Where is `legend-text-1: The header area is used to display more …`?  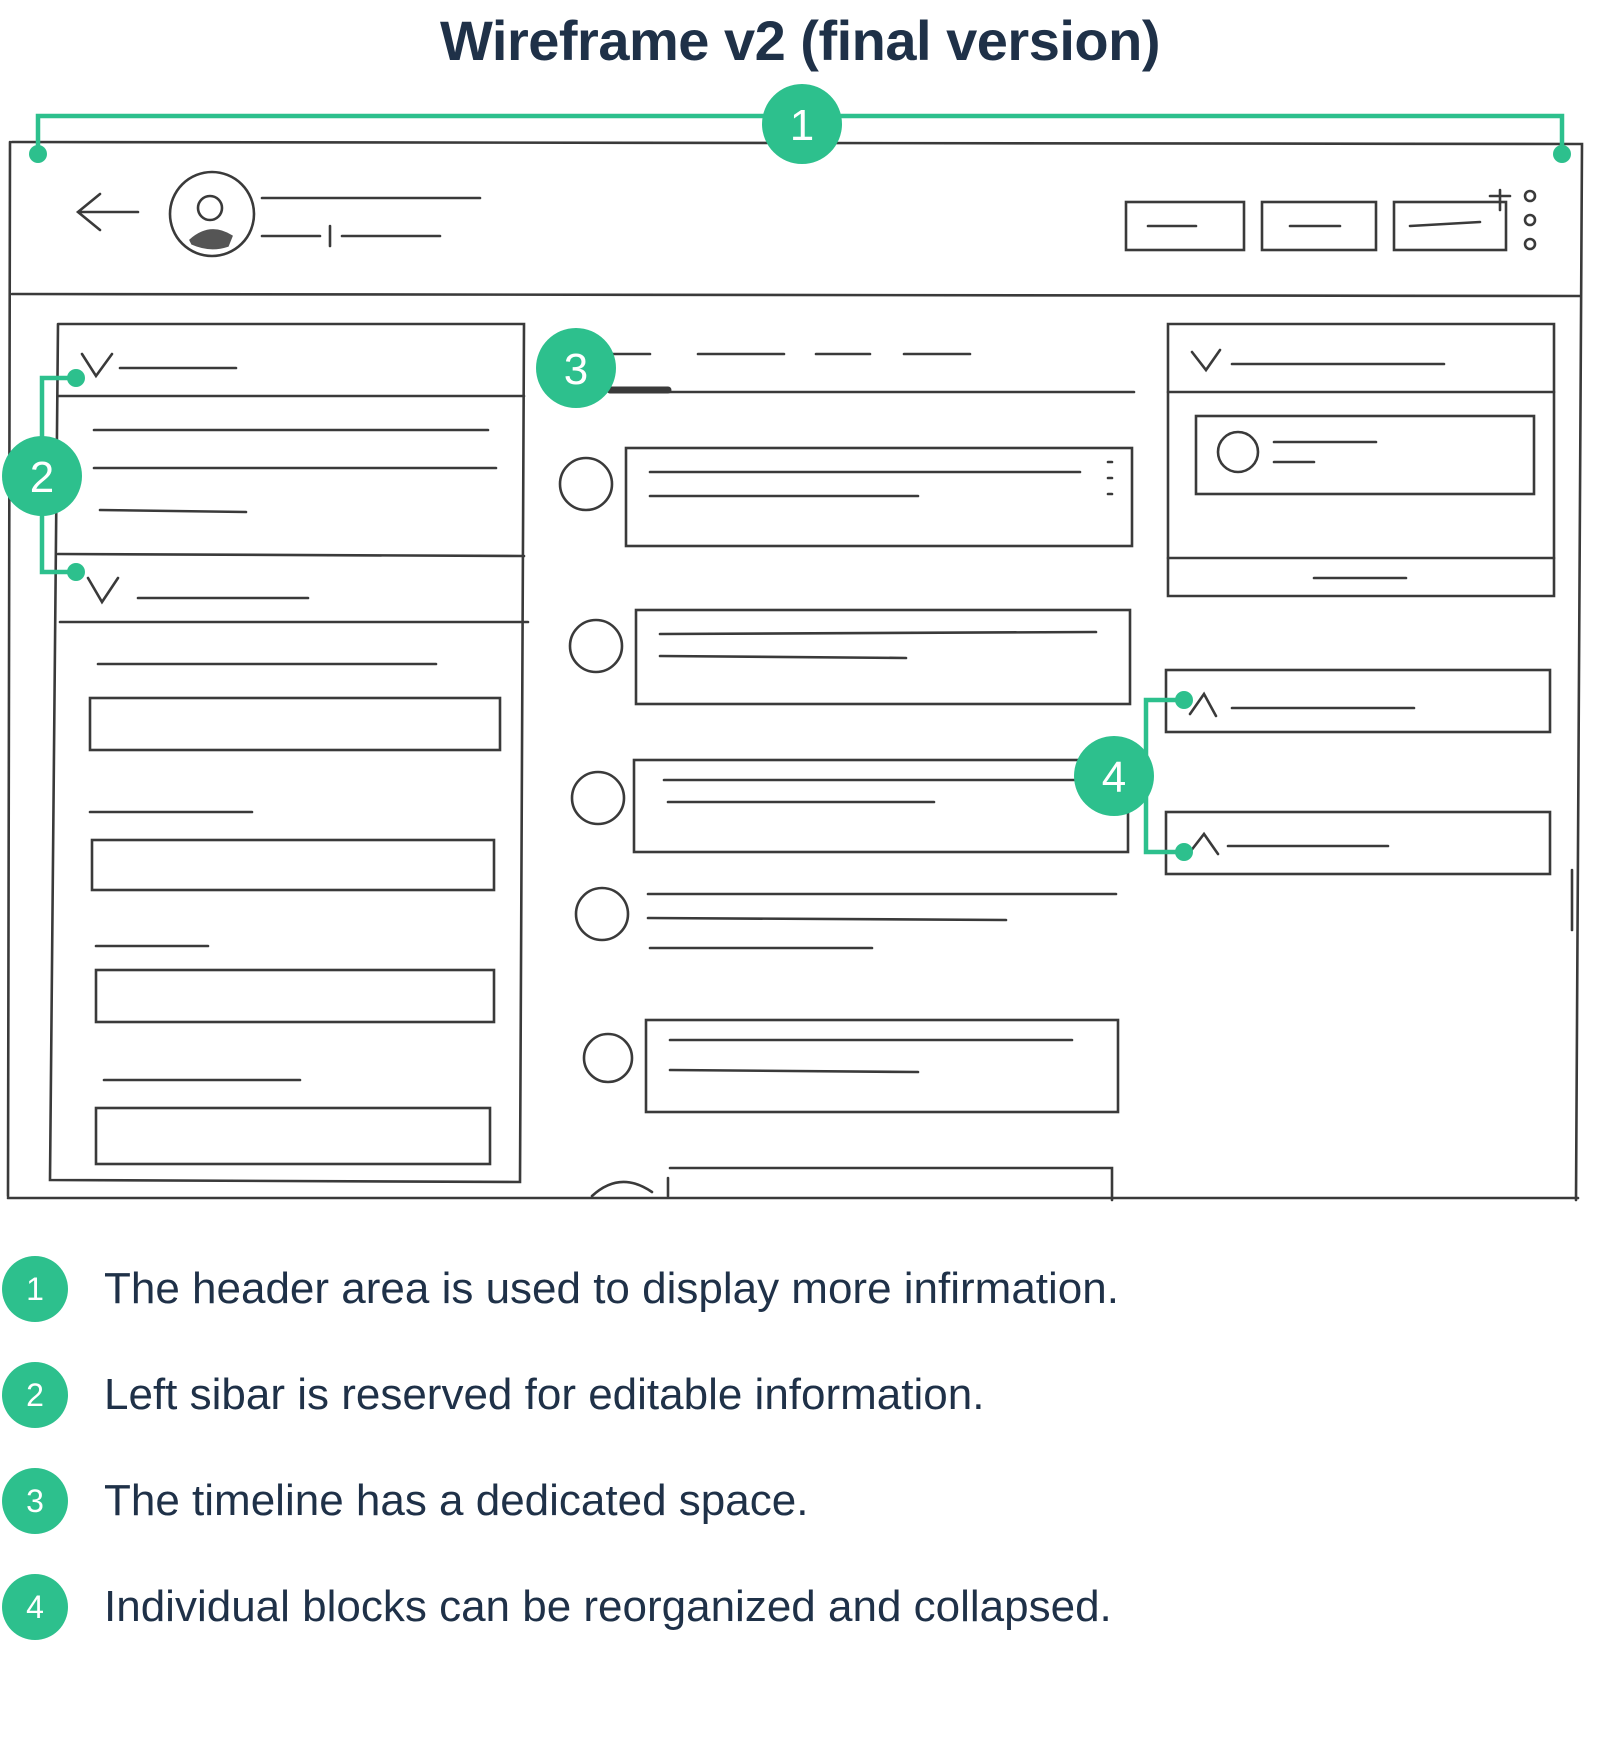
legend-text-1: The header area is used to display more … is located at coordinates (611, 1288).